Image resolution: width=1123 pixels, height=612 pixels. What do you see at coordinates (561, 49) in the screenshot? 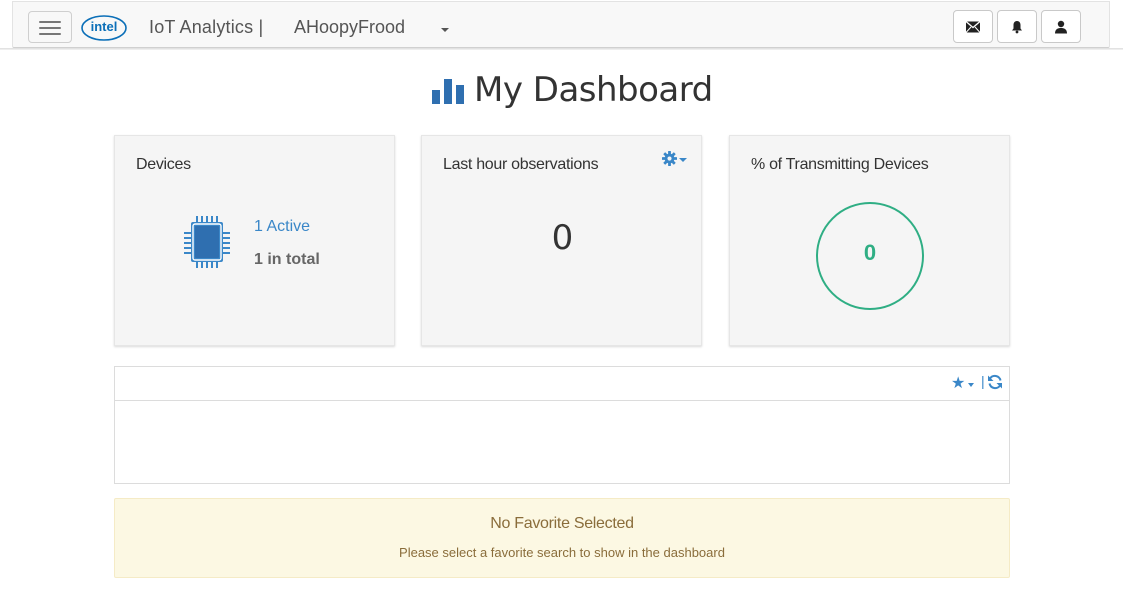
I see `navbar-shadow` at bounding box center [561, 49].